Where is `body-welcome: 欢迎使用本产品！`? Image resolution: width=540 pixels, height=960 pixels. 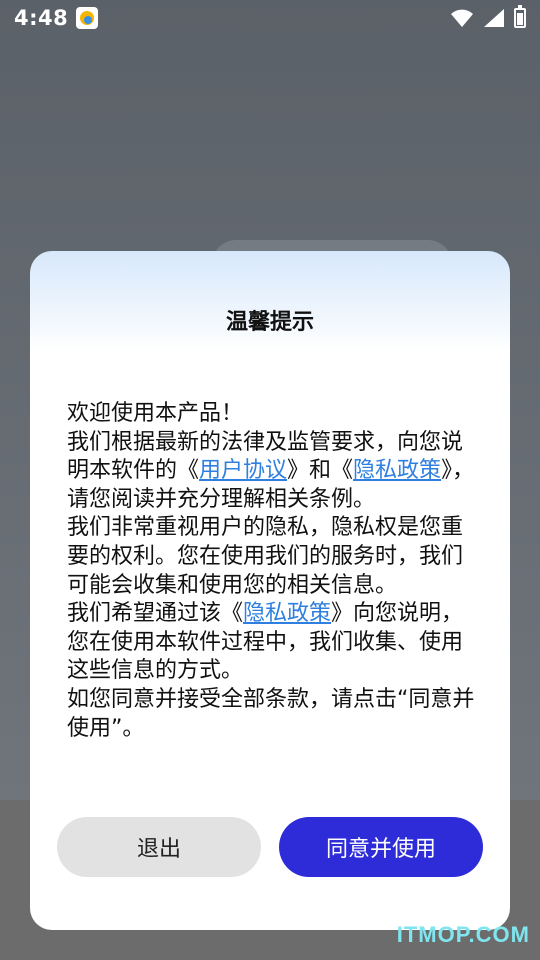
body-welcome: 欢迎使用本产品！ is located at coordinates (155, 413).